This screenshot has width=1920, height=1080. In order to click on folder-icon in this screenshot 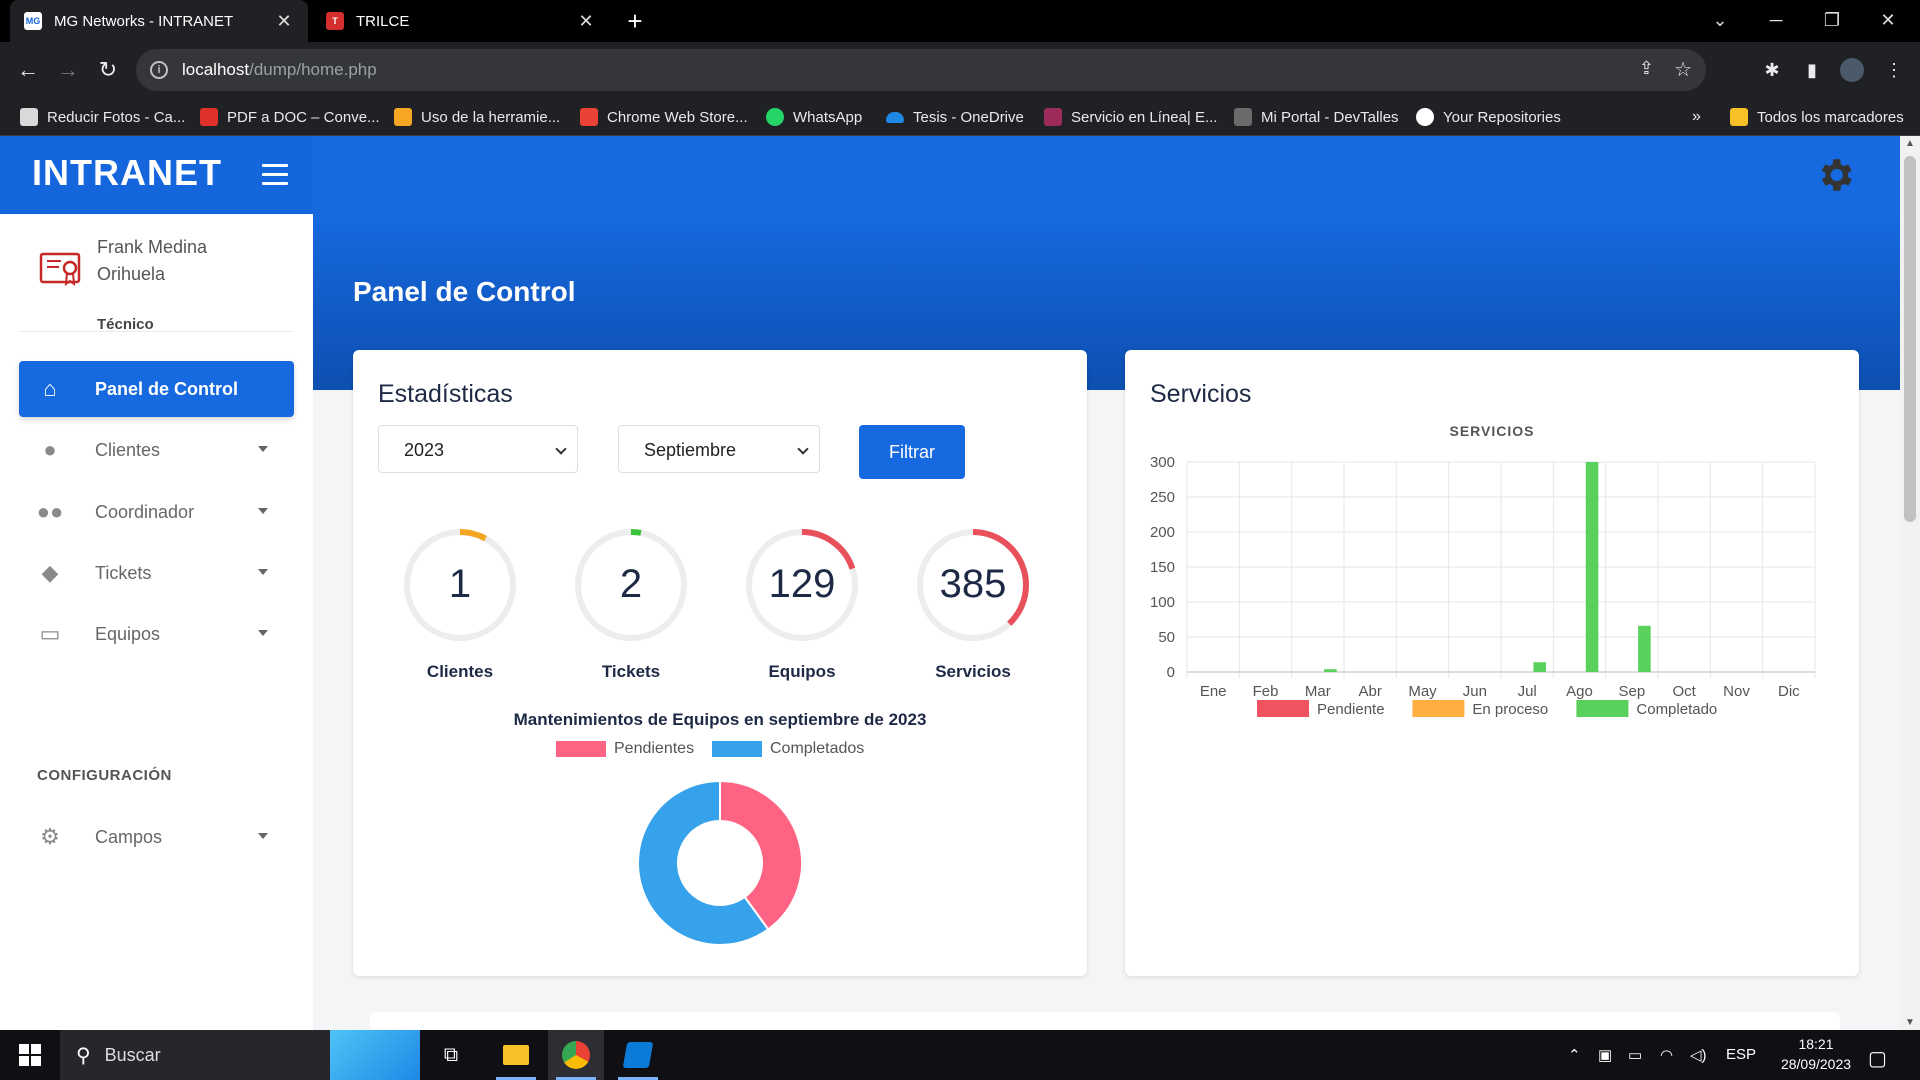, I will do `click(1739, 117)`.